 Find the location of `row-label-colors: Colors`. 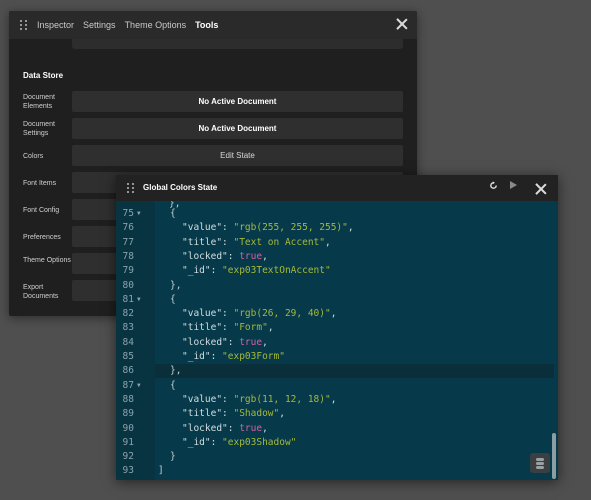

row-label-colors: Colors is located at coordinates (33, 156).